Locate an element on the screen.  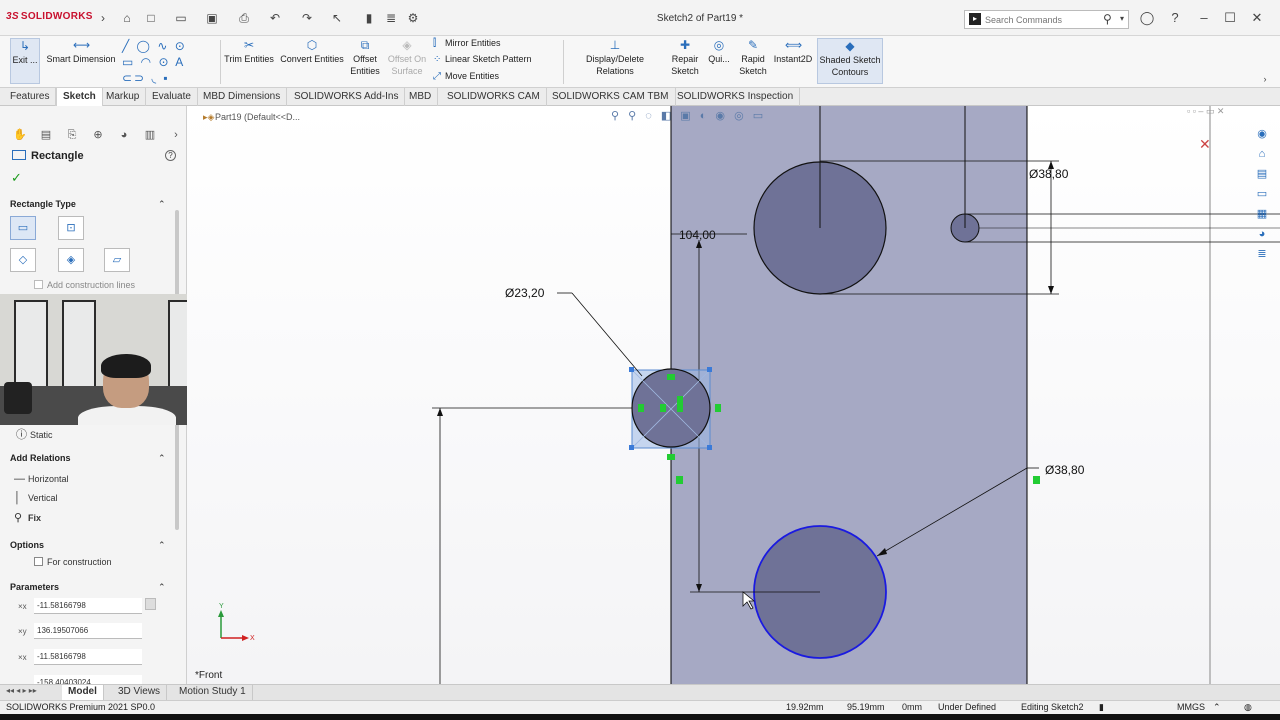
param-x1-input is located at coordinates (88, 606).